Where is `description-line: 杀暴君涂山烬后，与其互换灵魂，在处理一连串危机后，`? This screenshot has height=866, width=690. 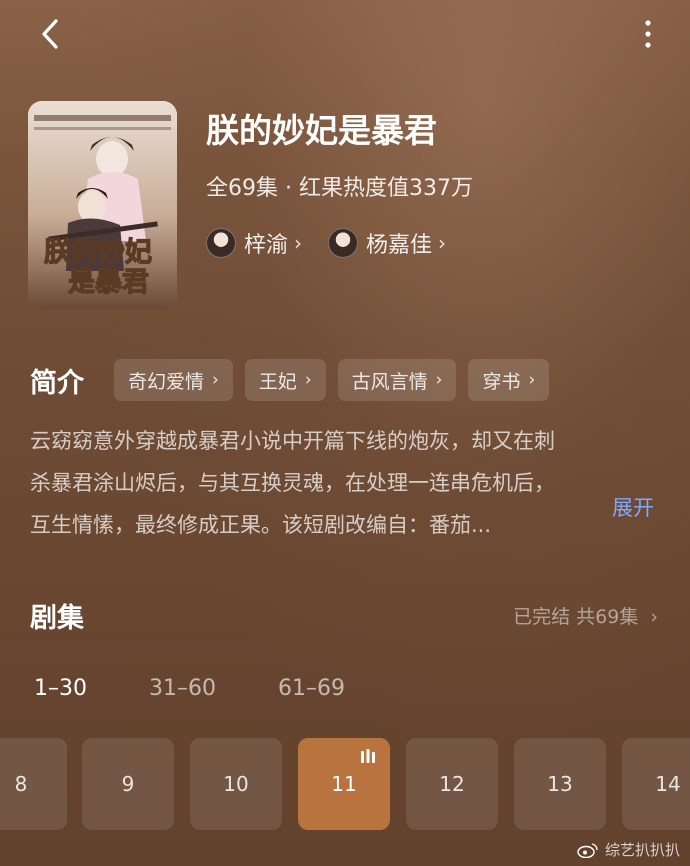 description-line: 杀暴君涂山烬后，与其互换灵魂，在处理一连串危机后， is located at coordinates (292, 483).